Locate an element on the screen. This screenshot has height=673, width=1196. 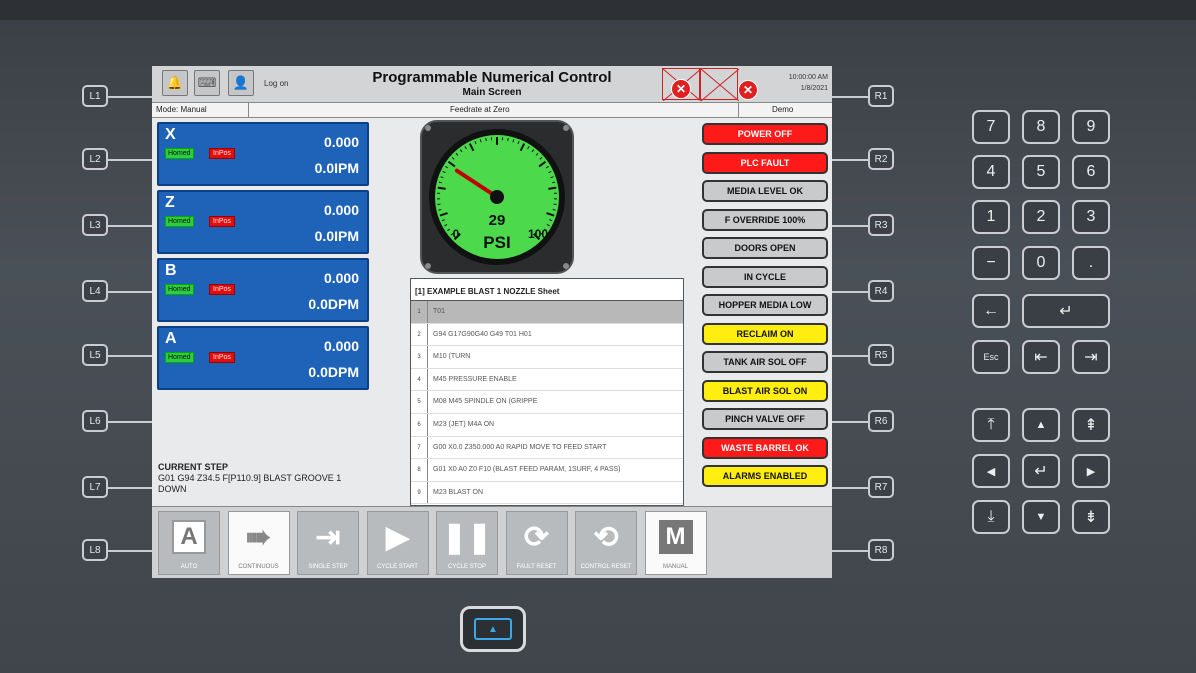
status-button-waste-barrel-ok: WASTE BARREL OK is located at coordinates (765, 447).